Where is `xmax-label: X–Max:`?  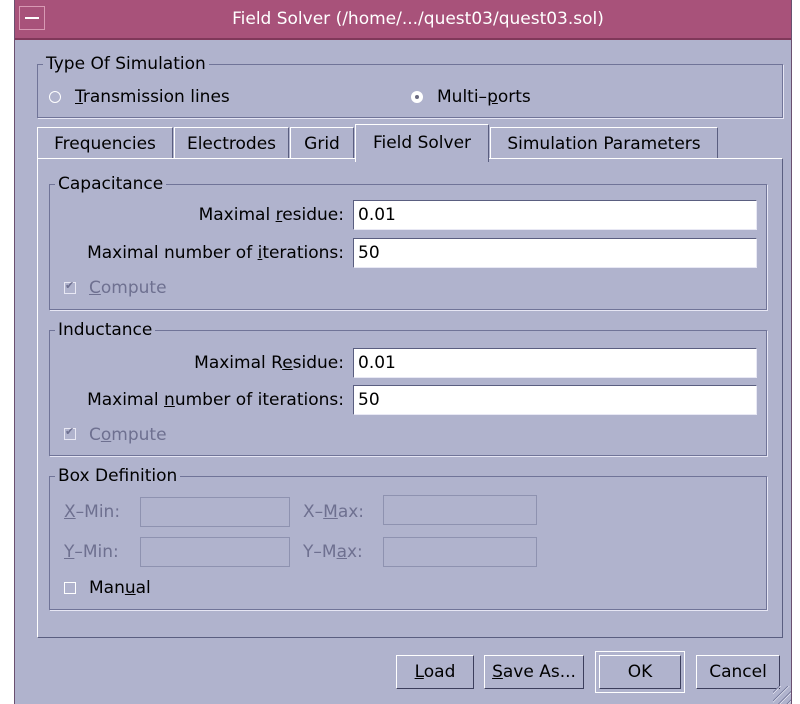 xmax-label: X–Max: is located at coordinates (334, 512).